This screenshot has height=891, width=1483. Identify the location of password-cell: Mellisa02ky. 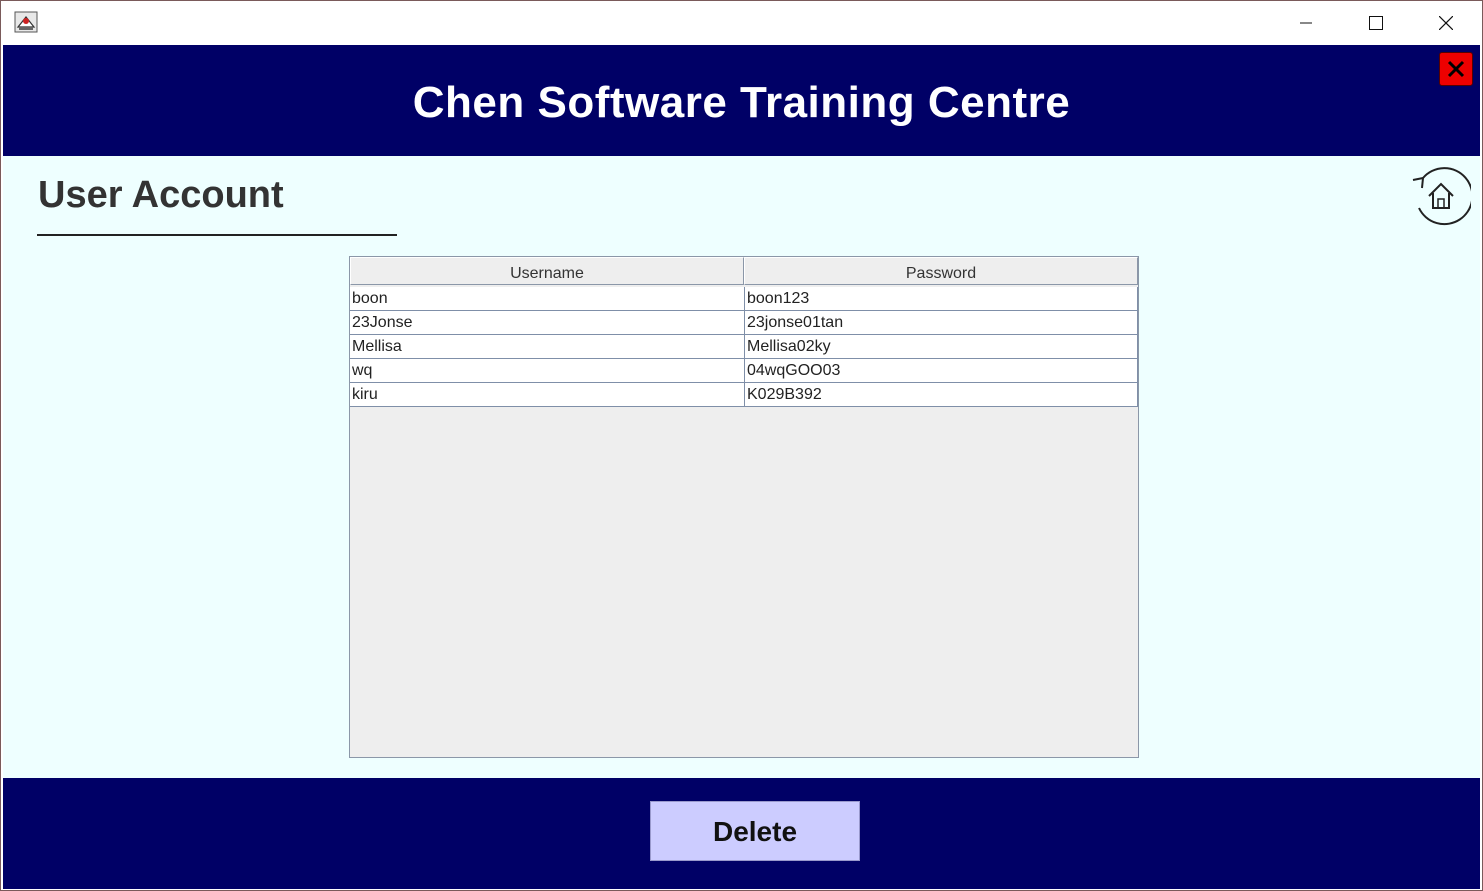
(941, 347).